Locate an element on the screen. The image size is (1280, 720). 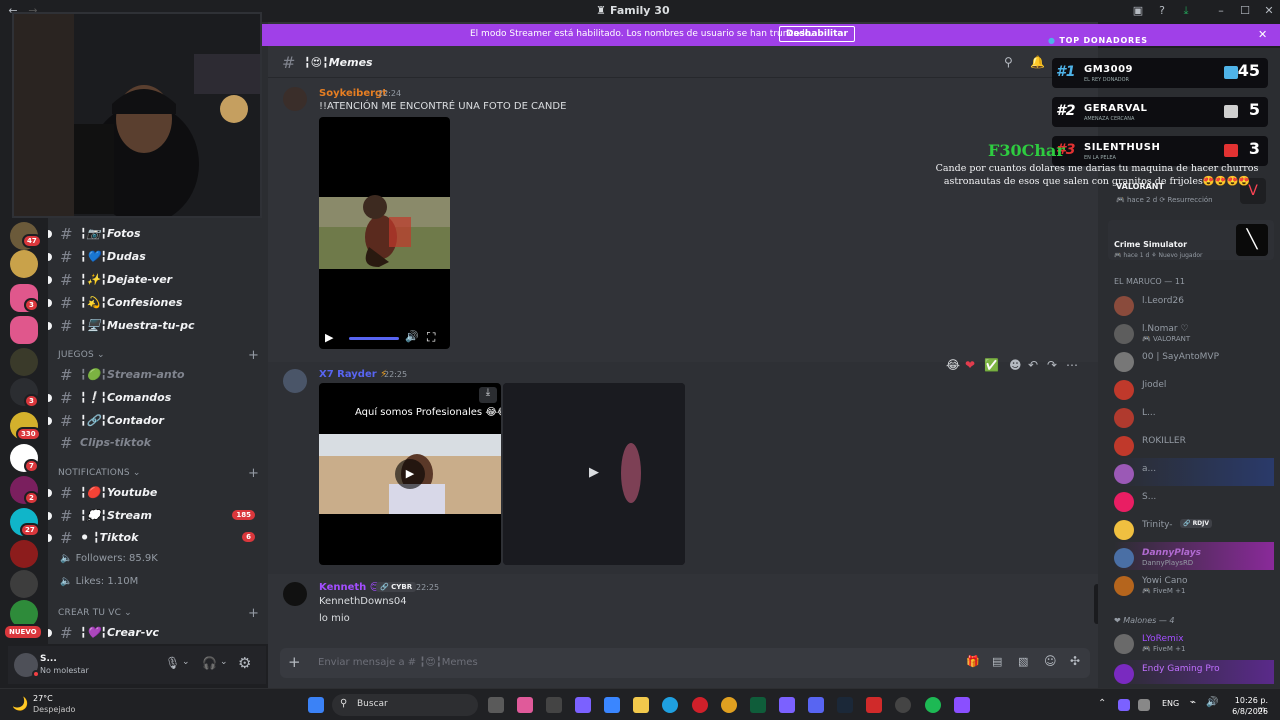
laugh-emoji-icon: 😂 is located at coordinates (953, 365).